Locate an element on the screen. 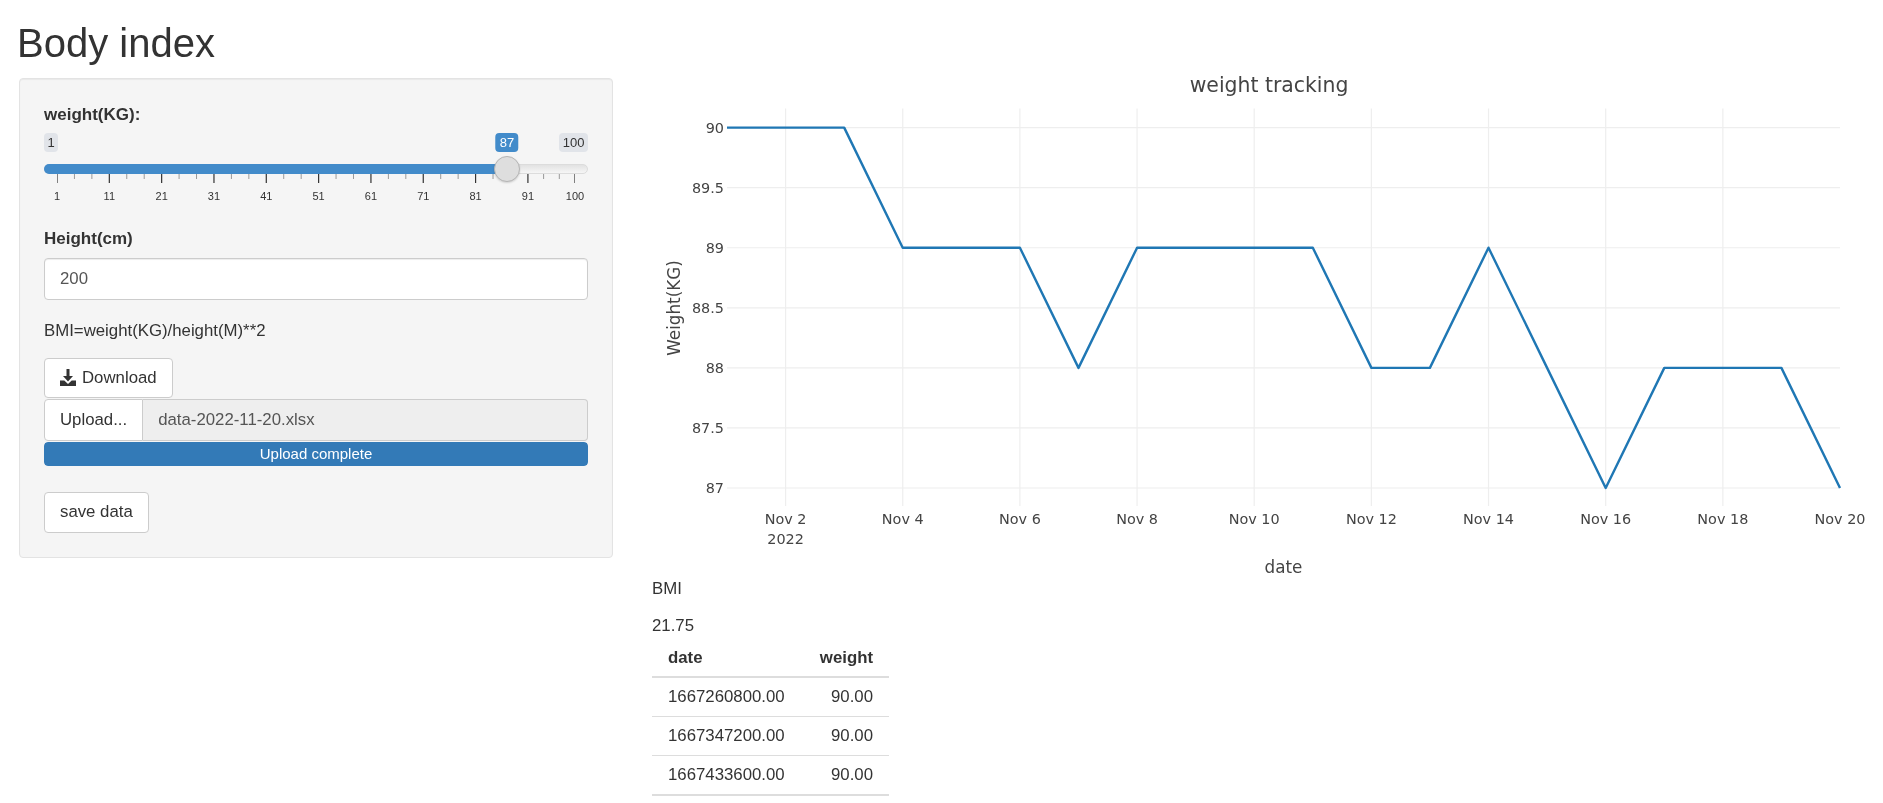  slider-scale-label: 41 is located at coordinates (266, 196).